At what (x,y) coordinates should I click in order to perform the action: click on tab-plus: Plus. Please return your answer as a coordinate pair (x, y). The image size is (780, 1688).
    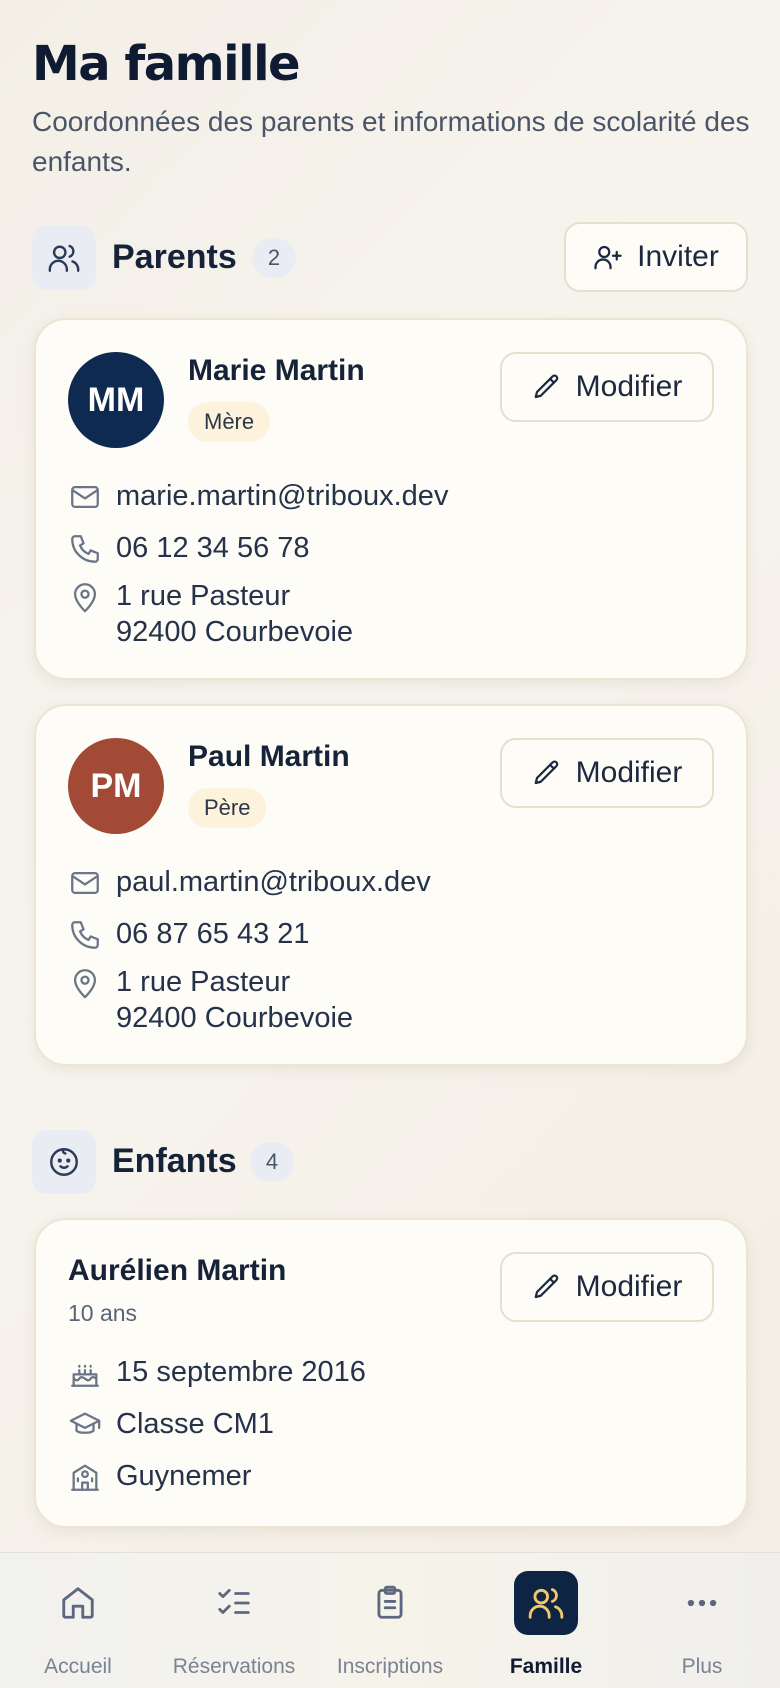
    Looking at the image, I should click on (702, 1620).